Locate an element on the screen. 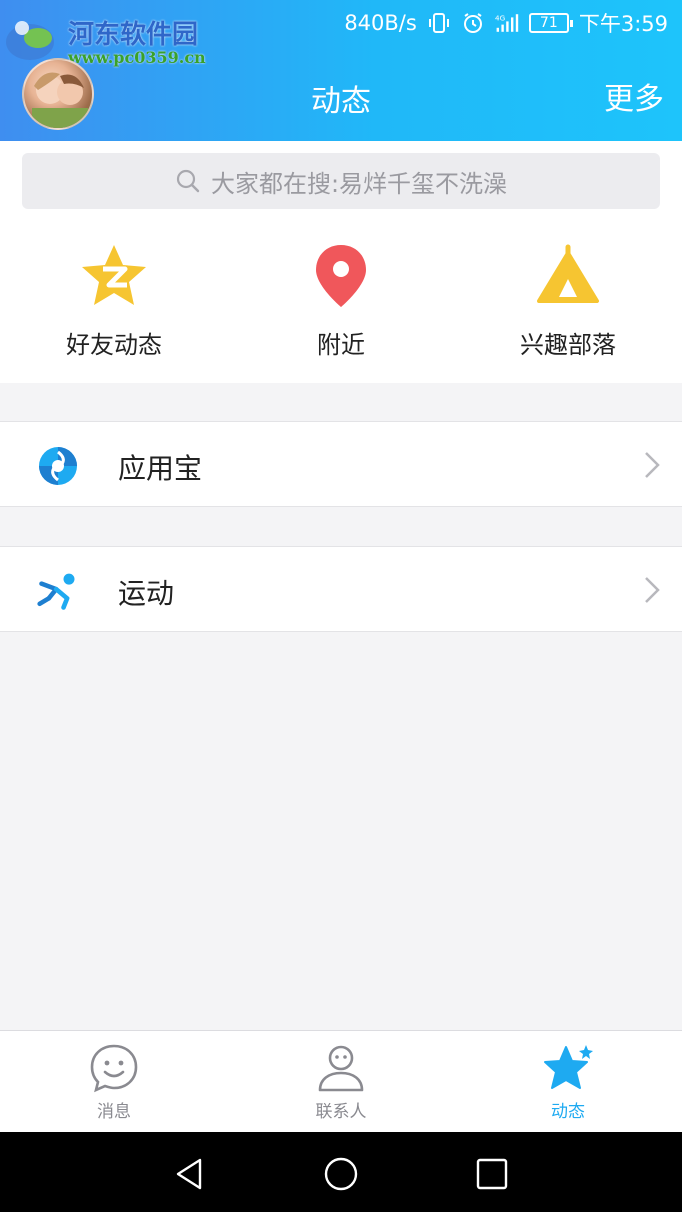 The width and height of the screenshot is (682, 1212). search-area: 大家都在搜:易烊千玺不洗澡 is located at coordinates (341, 182).